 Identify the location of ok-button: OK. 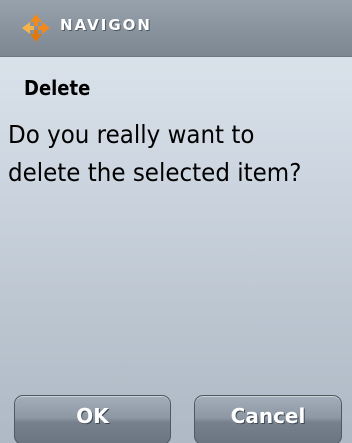
(92, 419).